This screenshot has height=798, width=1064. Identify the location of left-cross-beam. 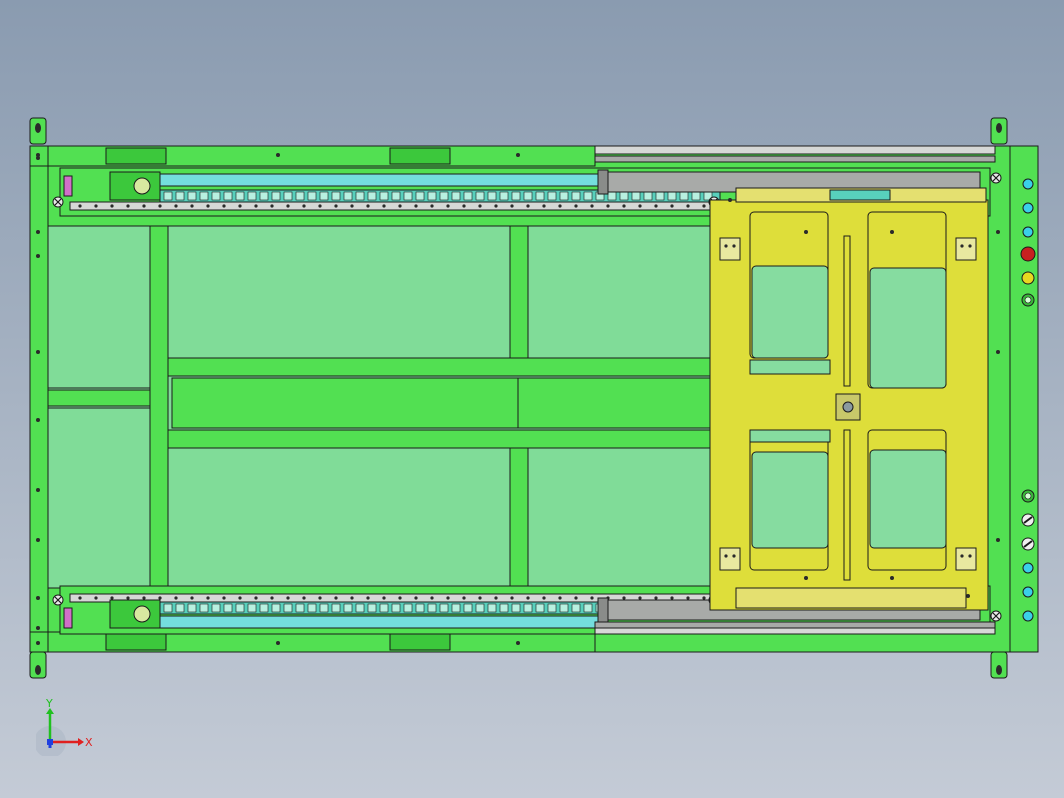
(99, 398).